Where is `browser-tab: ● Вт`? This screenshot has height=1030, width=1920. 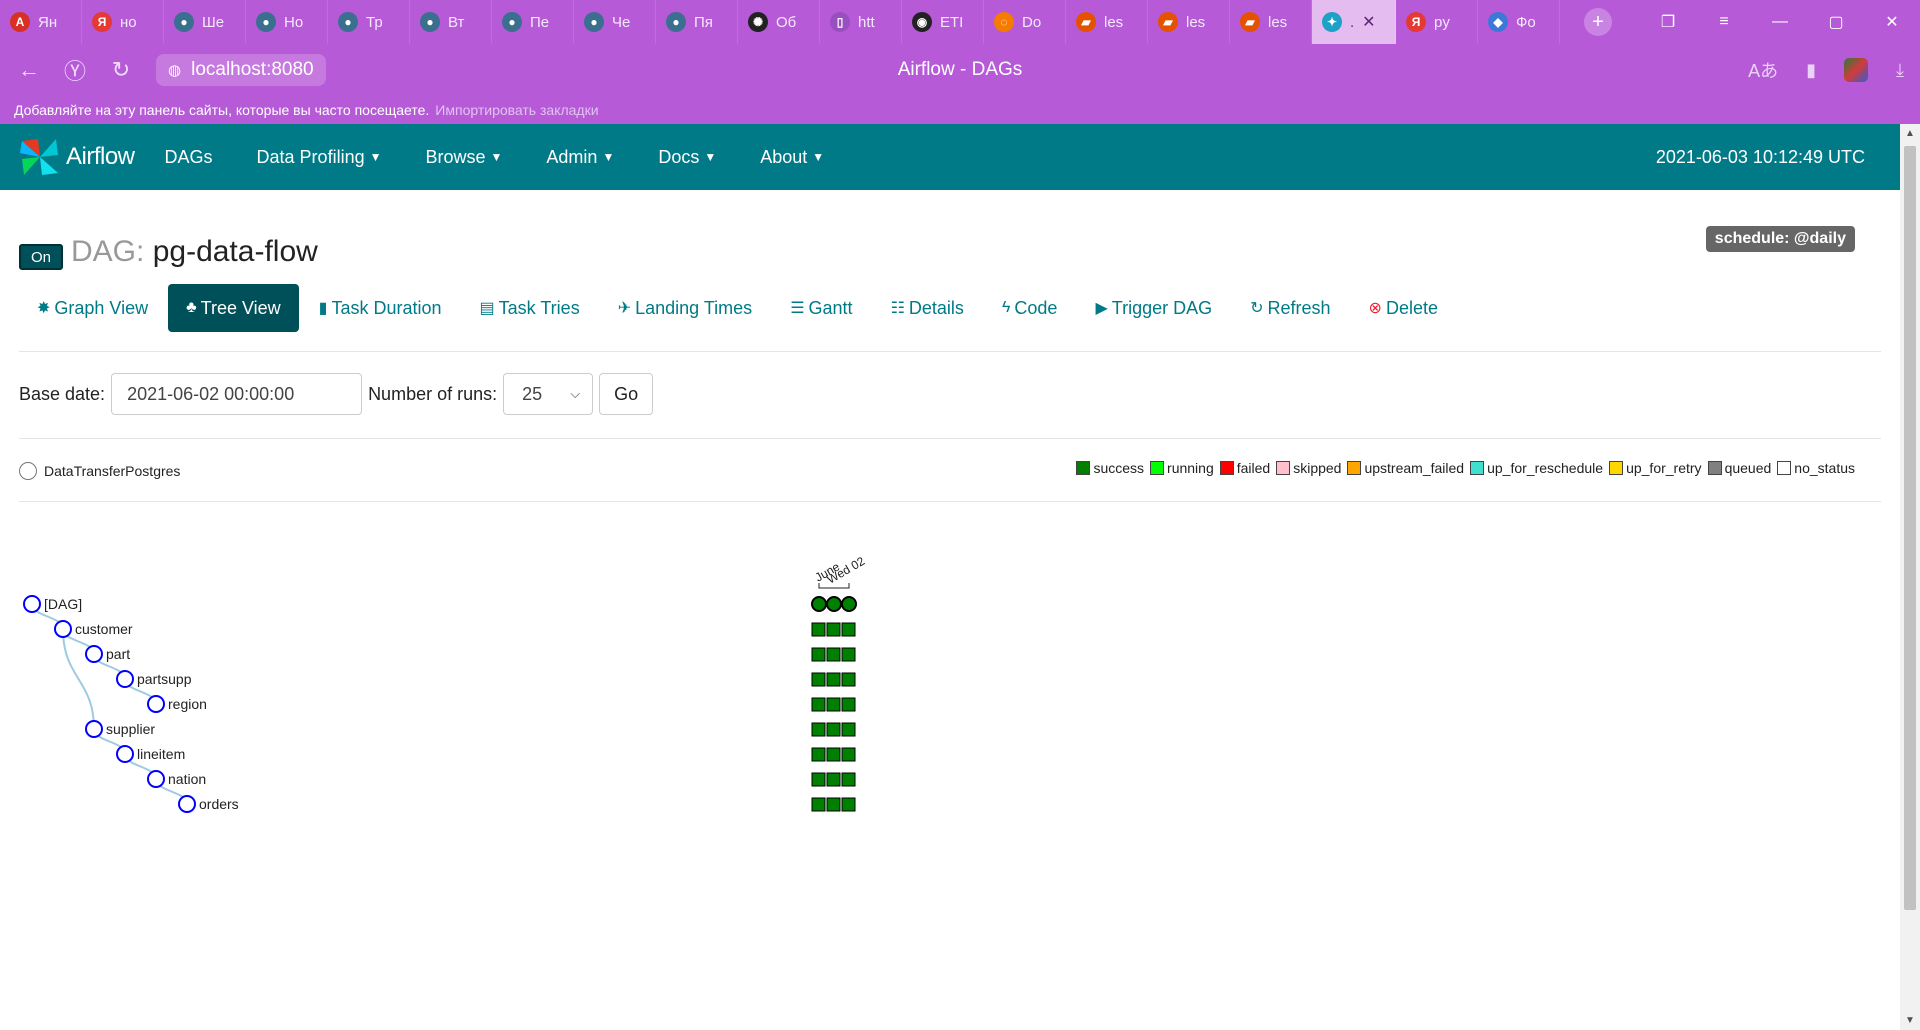
browser-tab: ● Вт is located at coordinates (451, 22).